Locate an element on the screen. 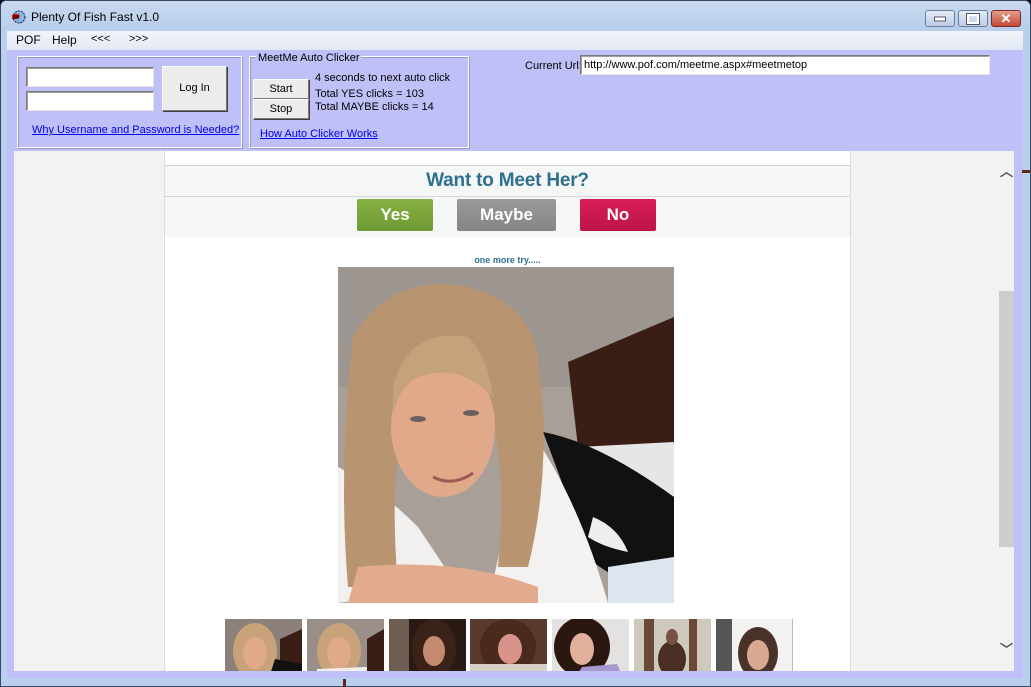  title-bar: Plenty Of Fish Fast v1.0 ✕ is located at coordinates (515, 16).